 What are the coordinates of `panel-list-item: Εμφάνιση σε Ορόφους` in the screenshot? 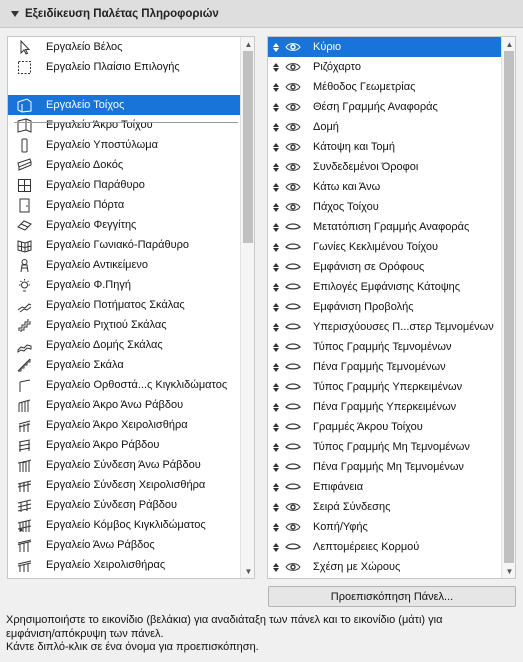 It's located at (384, 267).